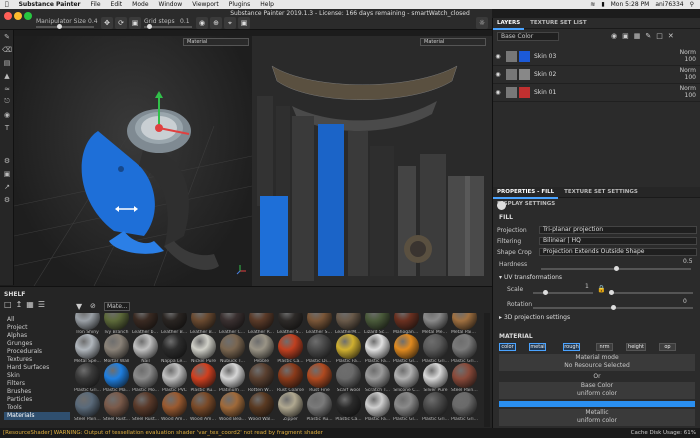 The width and height of the screenshot is (700, 438). What do you see at coordinates (93, 21) in the screenshot?
I see `manipulator-size-value: 0.4` at bounding box center [93, 21].